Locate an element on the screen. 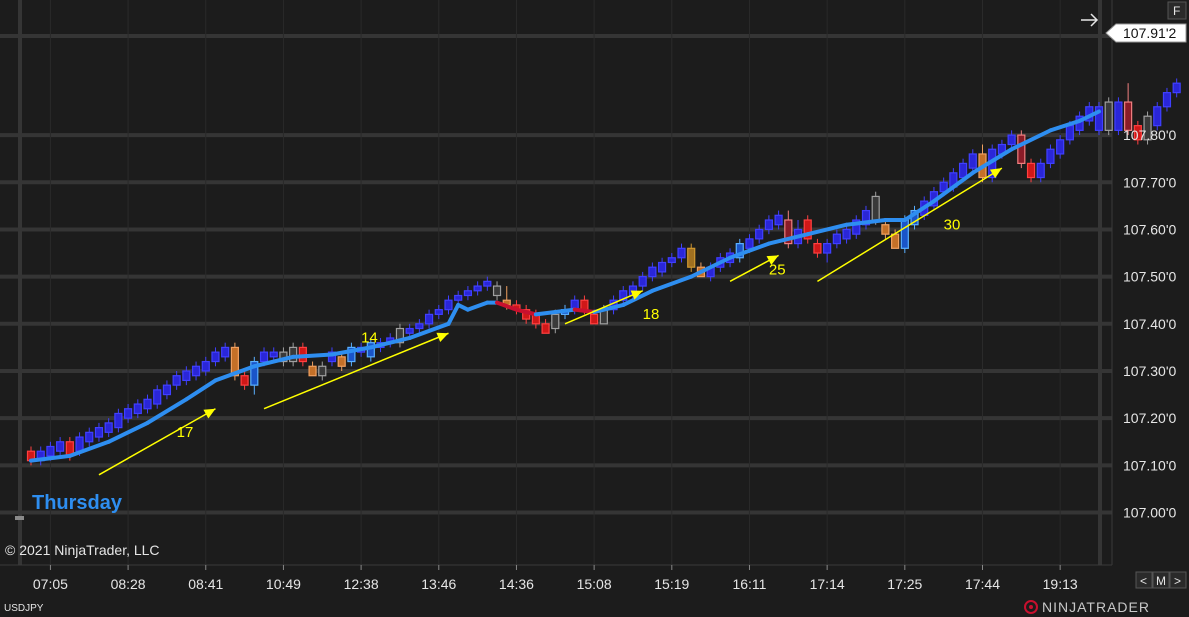  time-tick-label: 17:14 is located at coordinates (827, 584).